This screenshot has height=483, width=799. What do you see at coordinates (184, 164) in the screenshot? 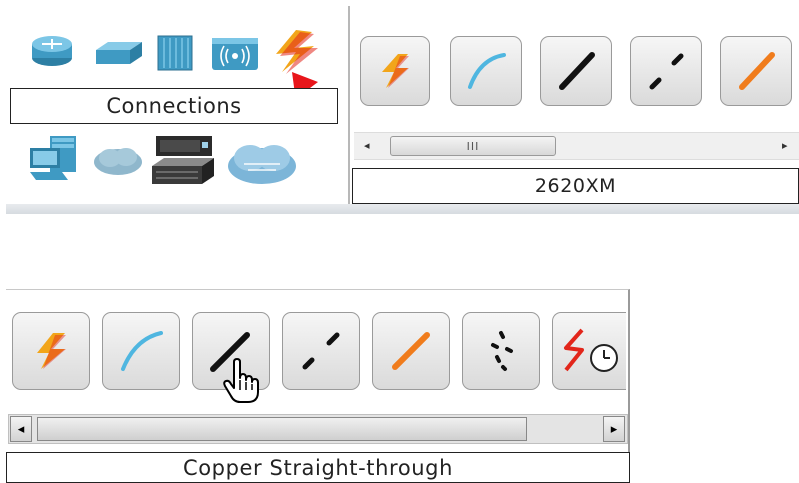
I see `custom-device-icon` at bounding box center [184, 164].